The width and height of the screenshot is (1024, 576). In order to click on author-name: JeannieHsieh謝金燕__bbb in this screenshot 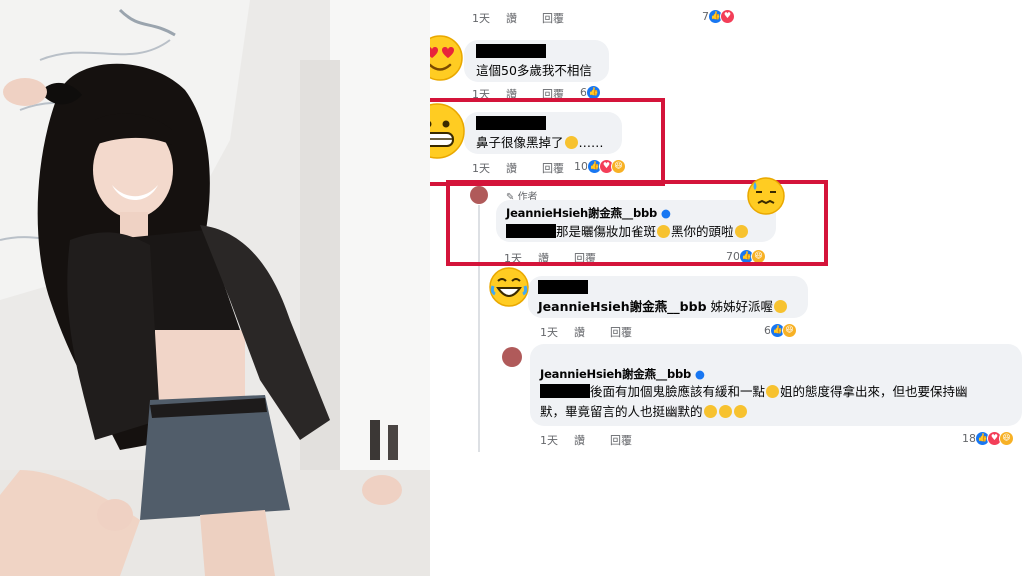, I will do `click(616, 374)`.